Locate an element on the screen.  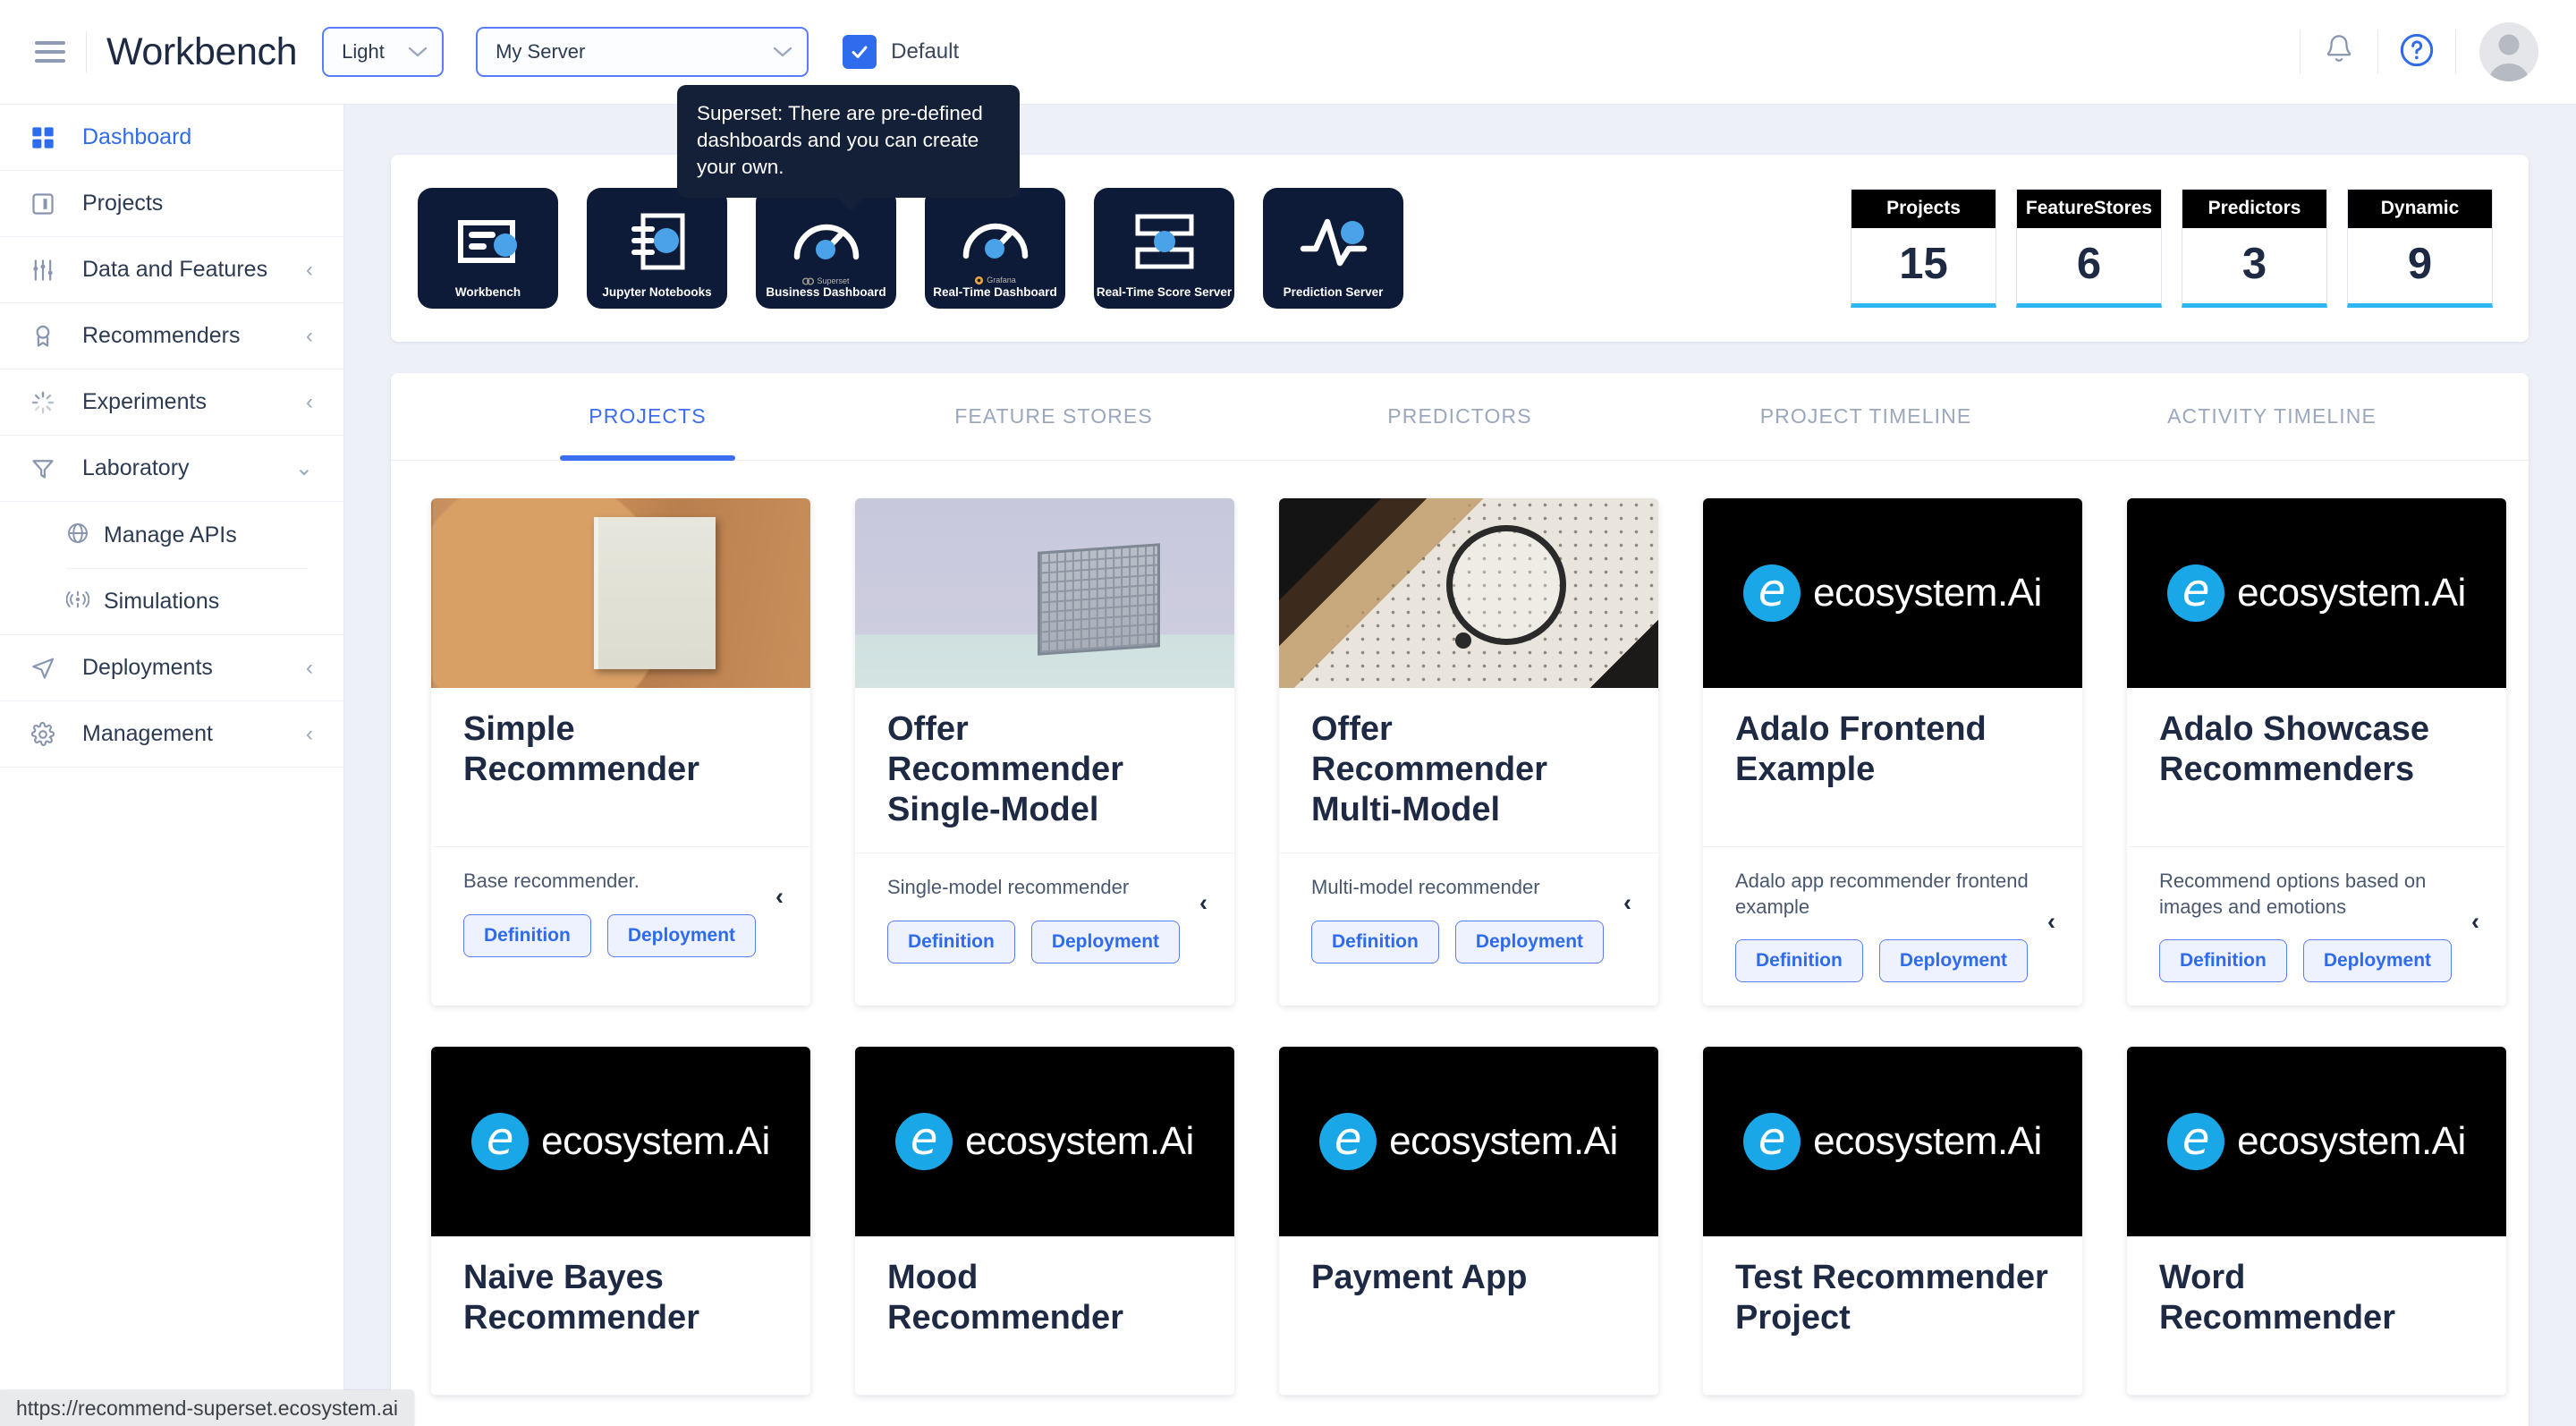
grid-icon is located at coordinates (49, 137).